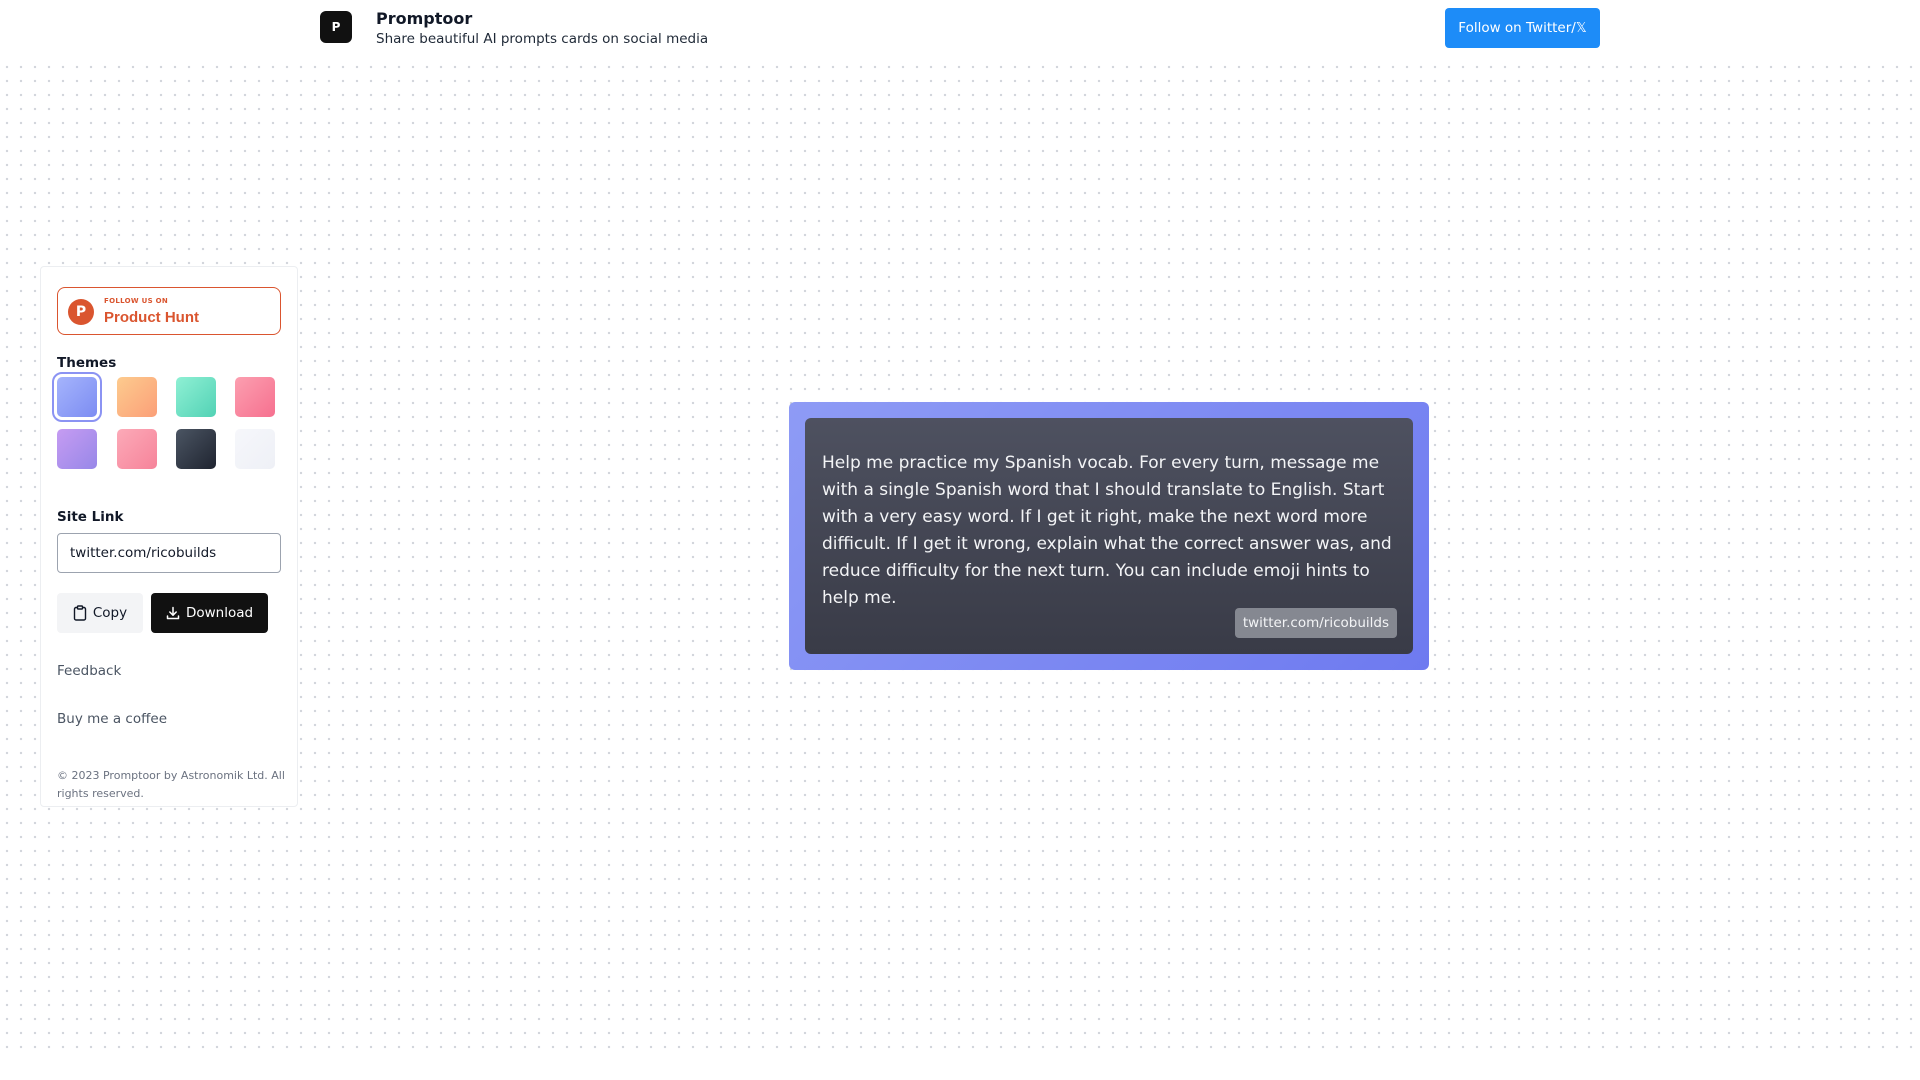  I want to click on card-site-link: twitter.com/ricobuilds, so click(1315, 623).